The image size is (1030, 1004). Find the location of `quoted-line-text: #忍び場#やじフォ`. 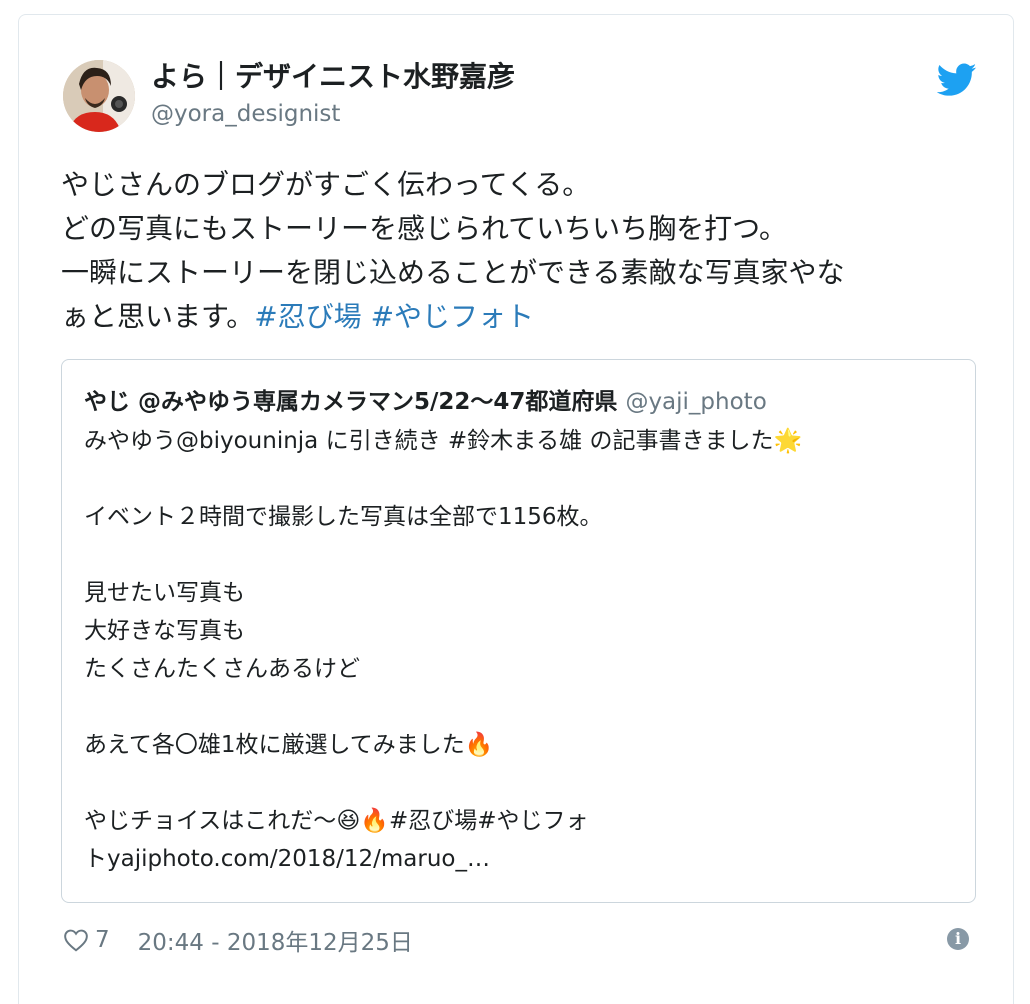

quoted-line-text: #忍び場#やじフォ is located at coordinates (488, 821).